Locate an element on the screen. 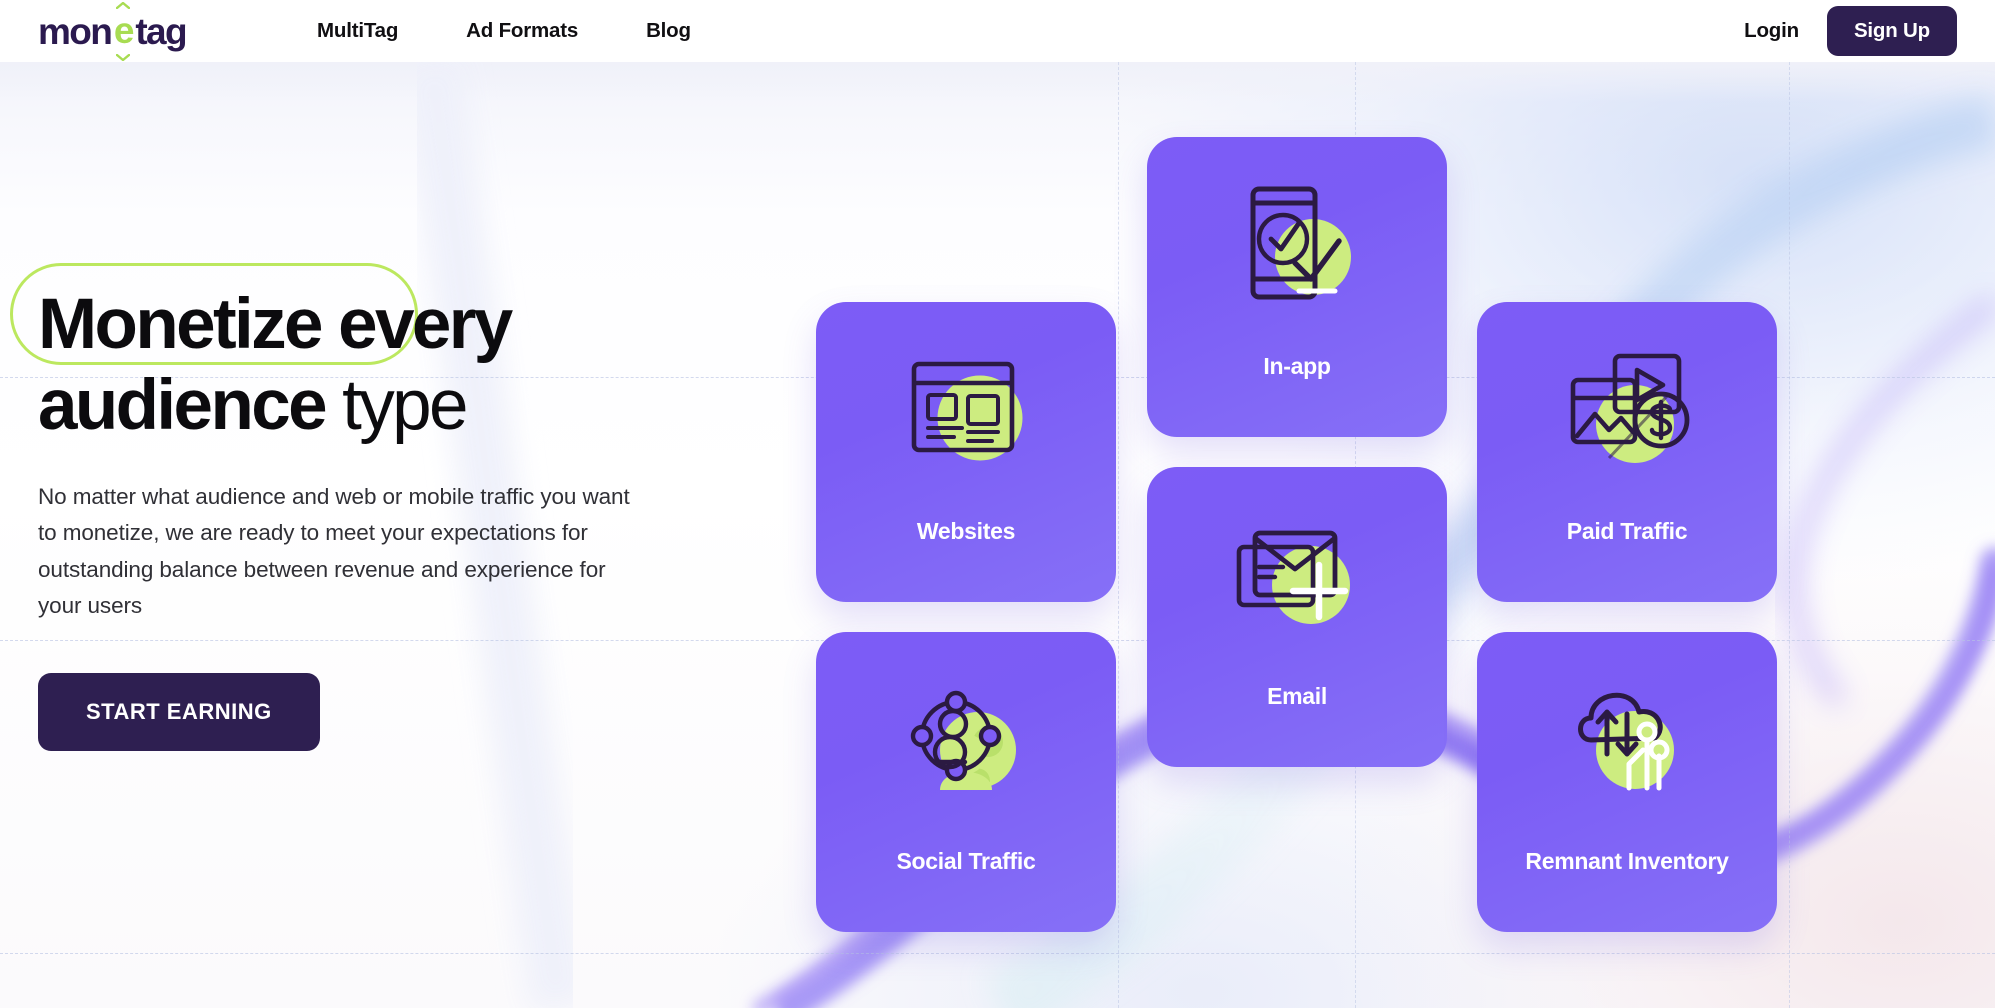  card-social-traffic: Social Traffic is located at coordinates (966, 782).